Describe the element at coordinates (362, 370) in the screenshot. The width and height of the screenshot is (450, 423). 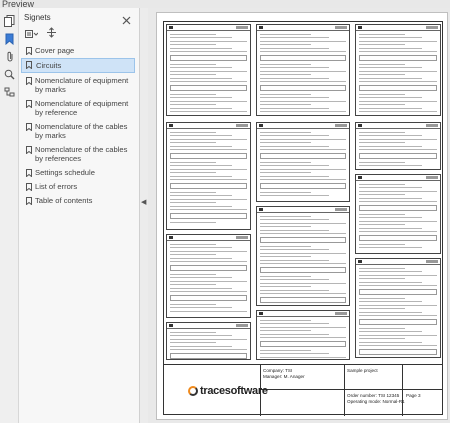
I see `project-label: Sample project` at that location.